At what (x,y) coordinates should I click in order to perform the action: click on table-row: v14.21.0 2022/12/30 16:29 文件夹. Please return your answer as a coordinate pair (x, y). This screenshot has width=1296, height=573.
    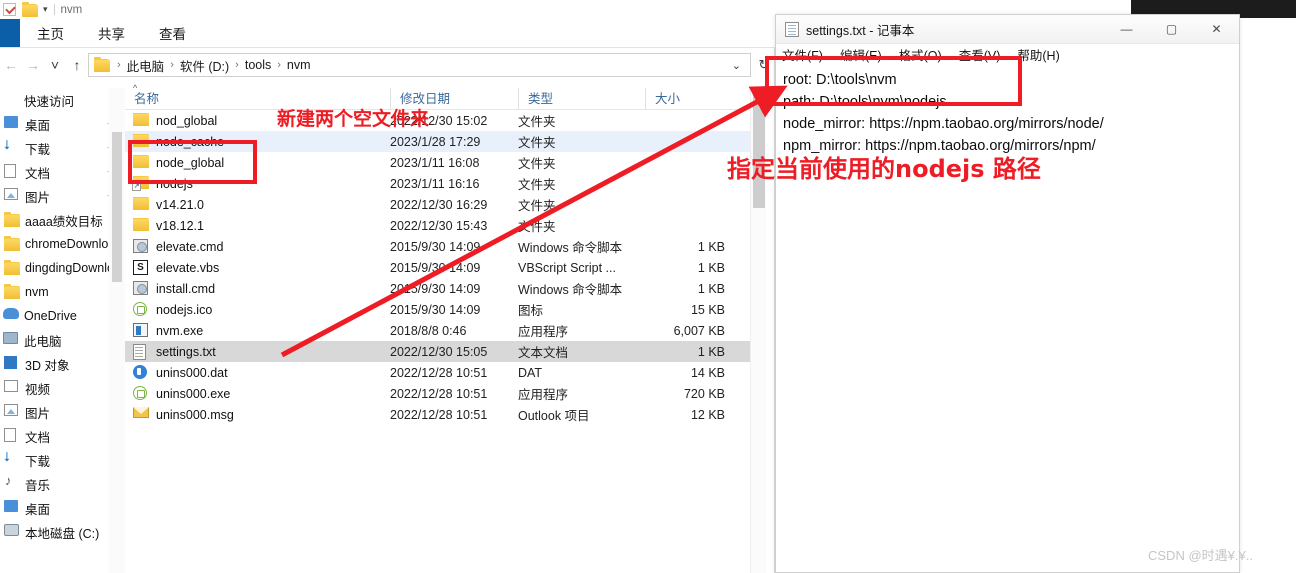
    Looking at the image, I should click on (437, 204).